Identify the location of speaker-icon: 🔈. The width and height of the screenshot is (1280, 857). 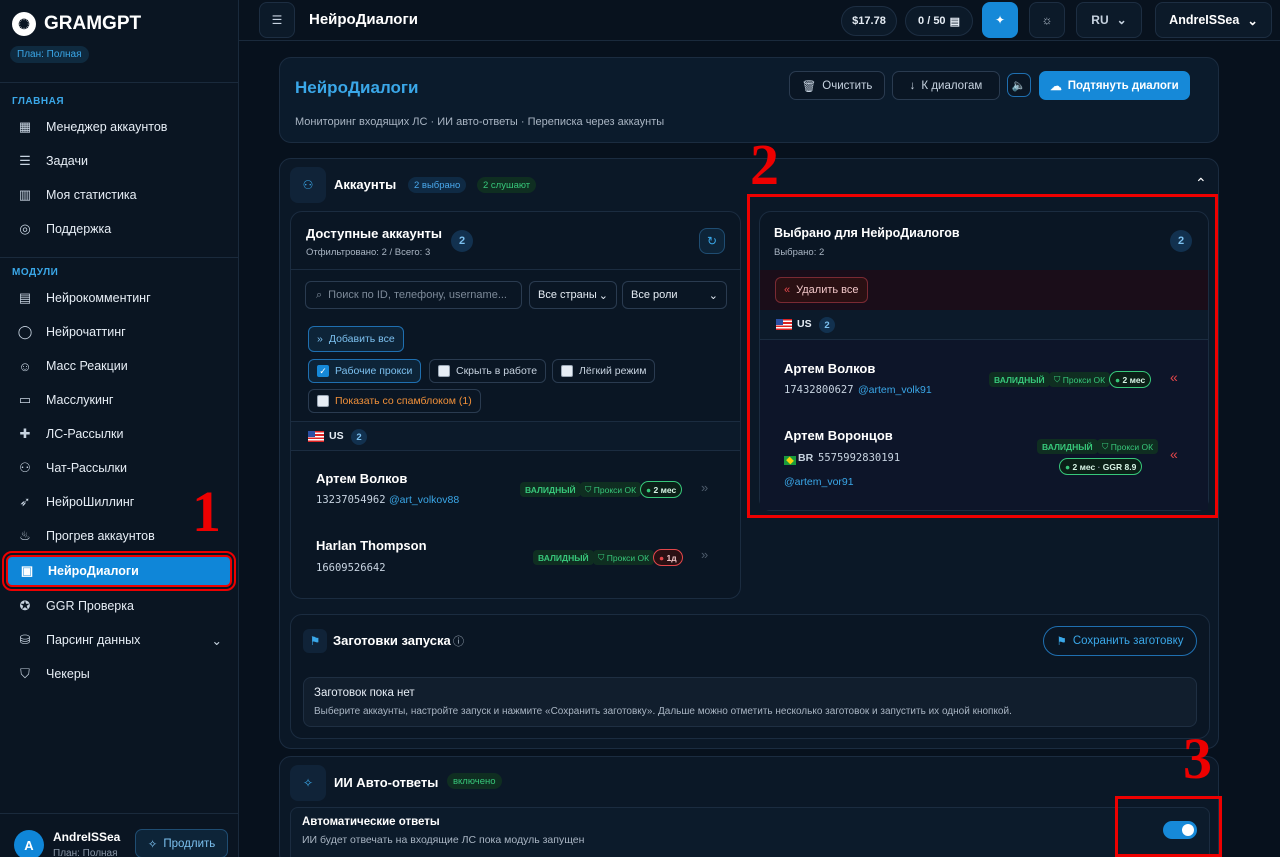
(1019, 86).